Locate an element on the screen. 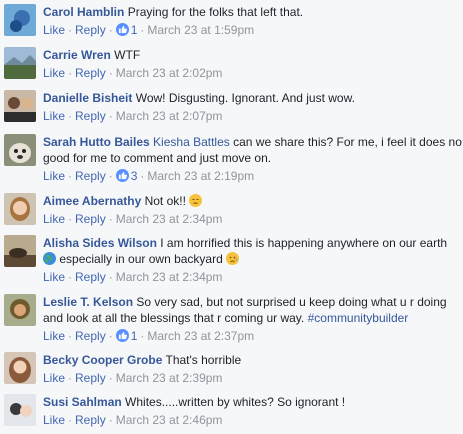  pensive-face-icon is located at coordinates (196, 200).